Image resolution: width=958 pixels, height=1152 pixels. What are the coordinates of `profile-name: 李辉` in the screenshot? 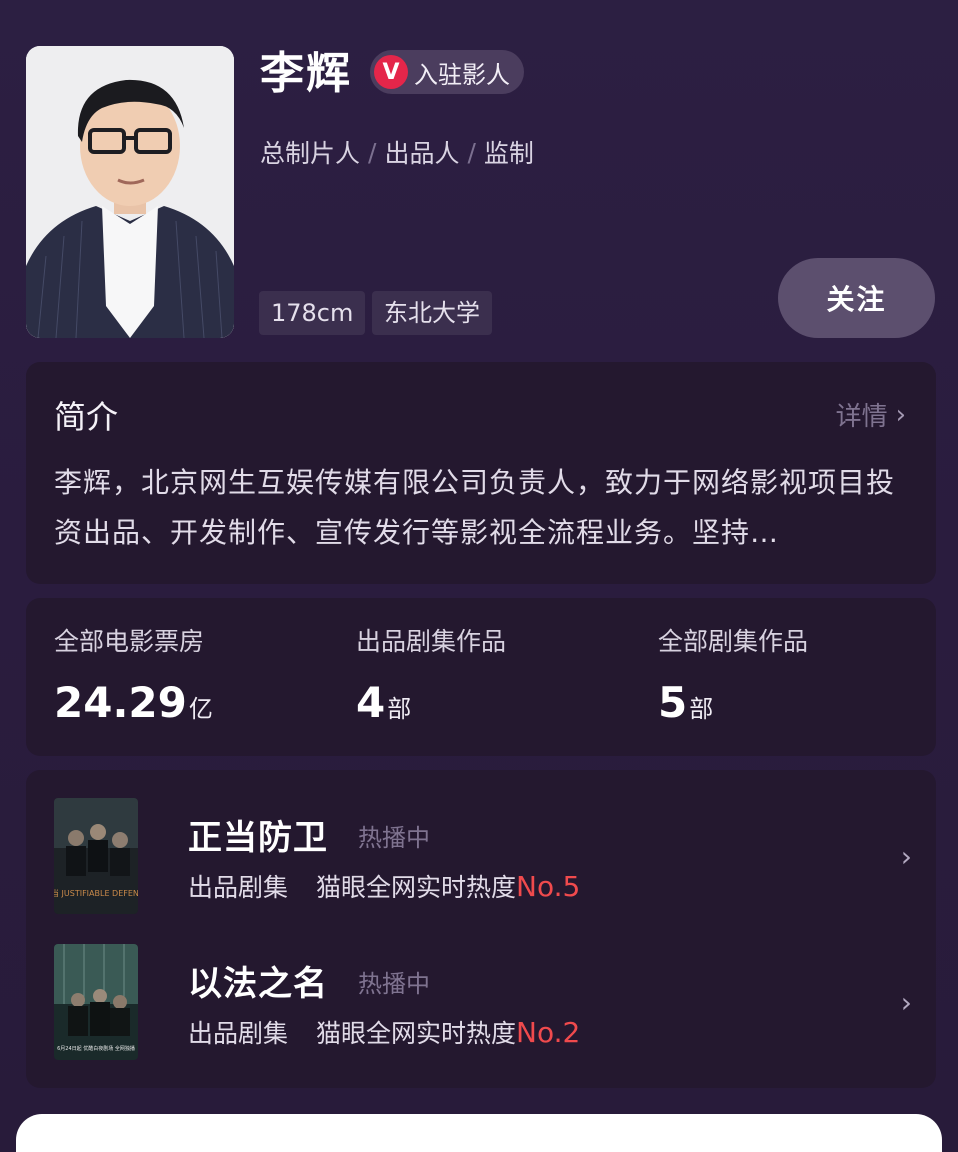 It's located at (306, 73).